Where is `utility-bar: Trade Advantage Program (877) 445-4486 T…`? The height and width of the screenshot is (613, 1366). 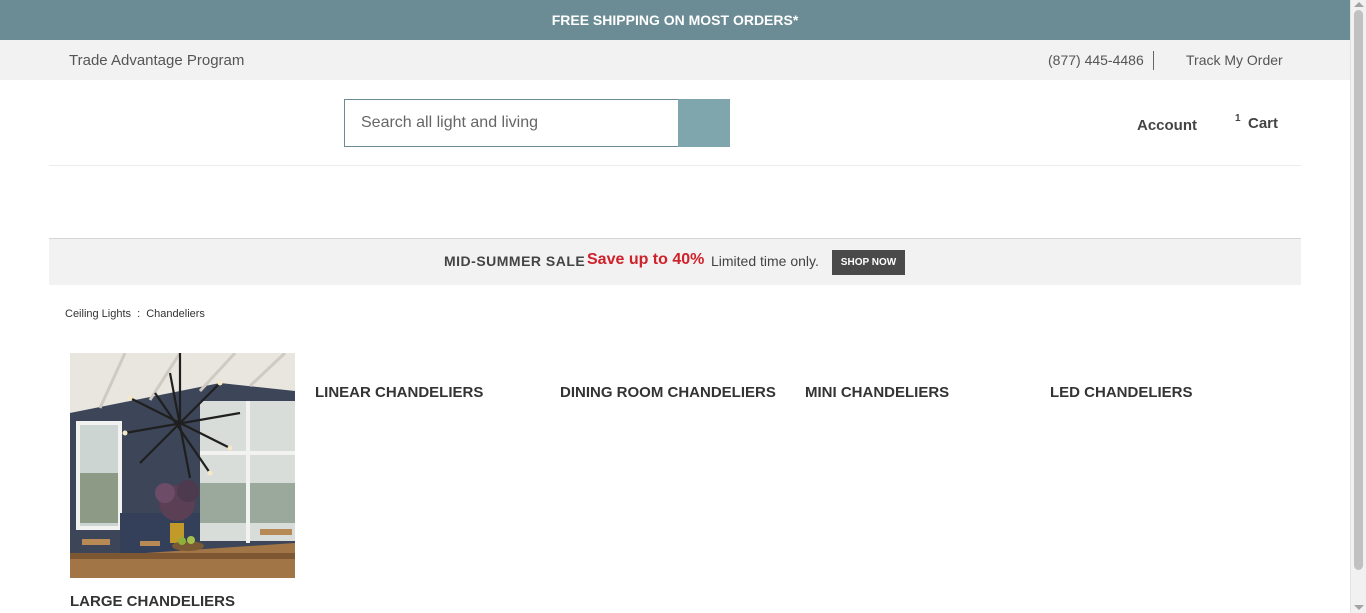
utility-bar: Trade Advantage Program (877) 445-4486 T… is located at coordinates (675, 60).